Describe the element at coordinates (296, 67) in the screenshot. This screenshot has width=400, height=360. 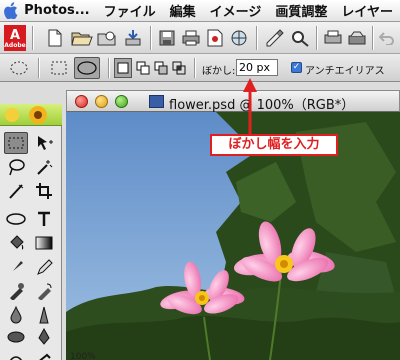
I see `antialias-checkbox: ✓` at that location.